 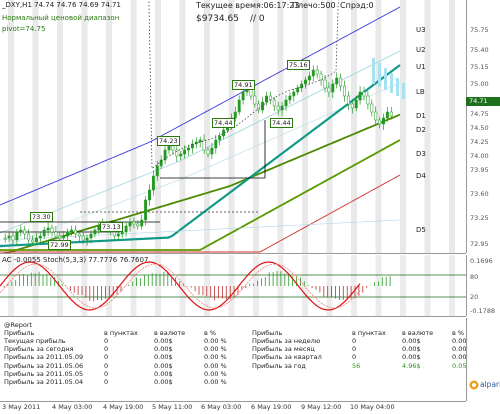 What do you see at coordinates (287, 357) in the screenshot?
I see `report-row-label: Прибыль за квартал` at bounding box center [287, 357].